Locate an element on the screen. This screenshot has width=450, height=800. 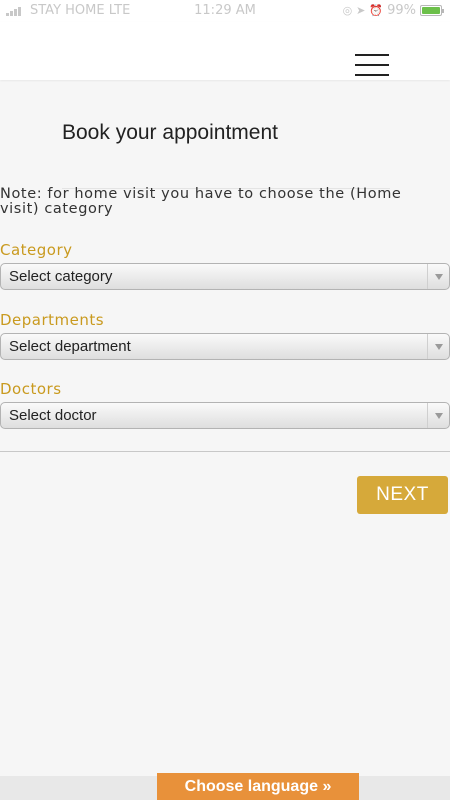
battery-percent: 99% is located at coordinates (401, 10).